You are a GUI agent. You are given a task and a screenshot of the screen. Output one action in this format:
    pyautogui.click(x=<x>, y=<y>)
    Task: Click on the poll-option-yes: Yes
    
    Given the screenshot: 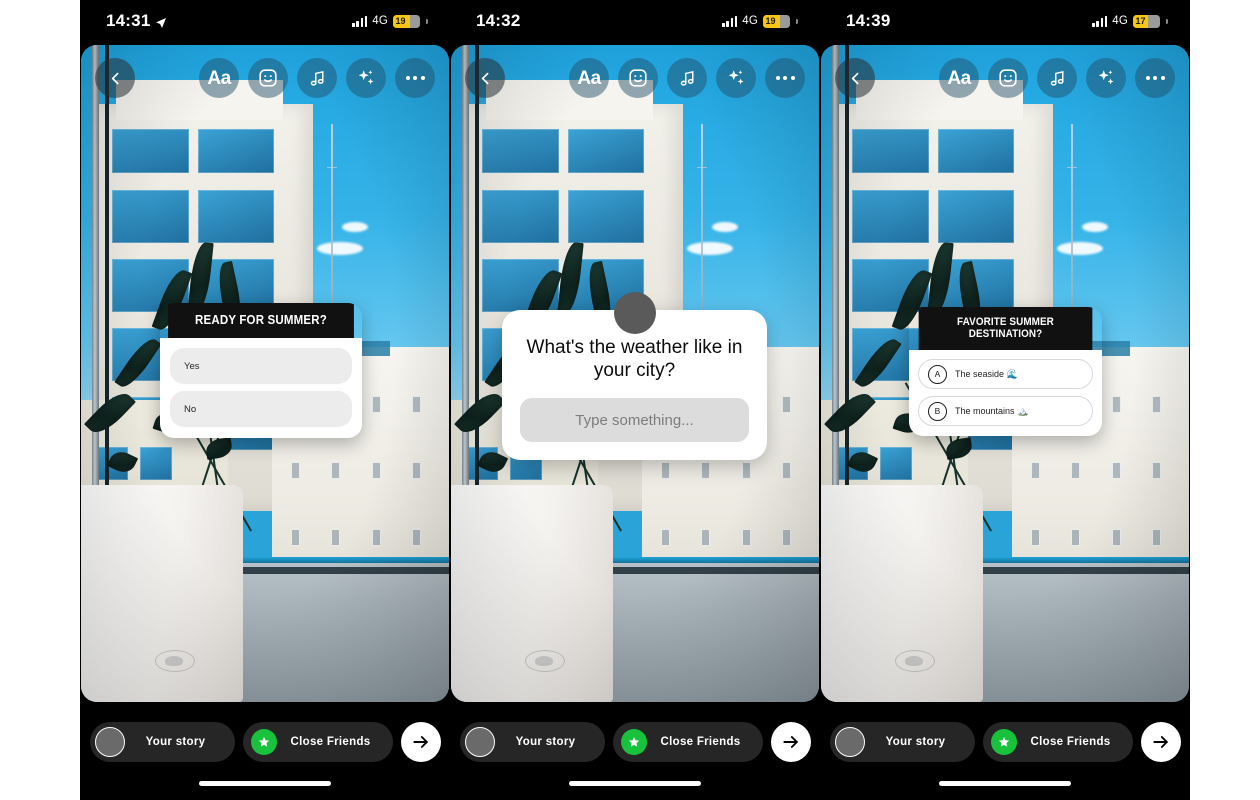 What is the action you would take?
    pyautogui.click(x=261, y=366)
    